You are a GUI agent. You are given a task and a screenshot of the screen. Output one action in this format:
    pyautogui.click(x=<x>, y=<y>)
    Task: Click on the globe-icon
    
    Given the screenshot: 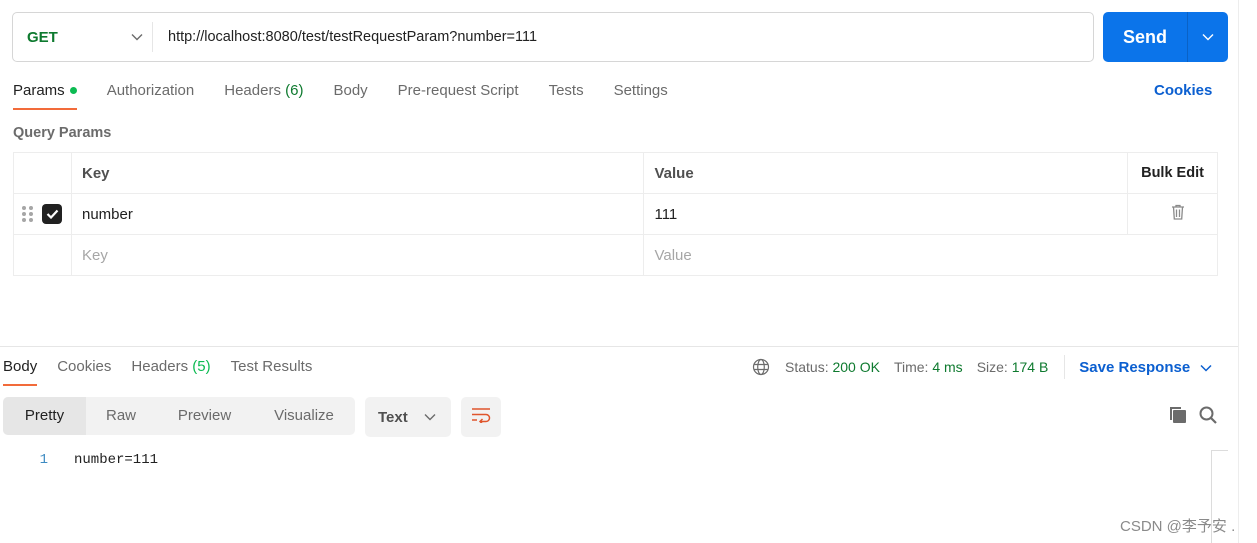 What is the action you would take?
    pyautogui.click(x=761, y=367)
    